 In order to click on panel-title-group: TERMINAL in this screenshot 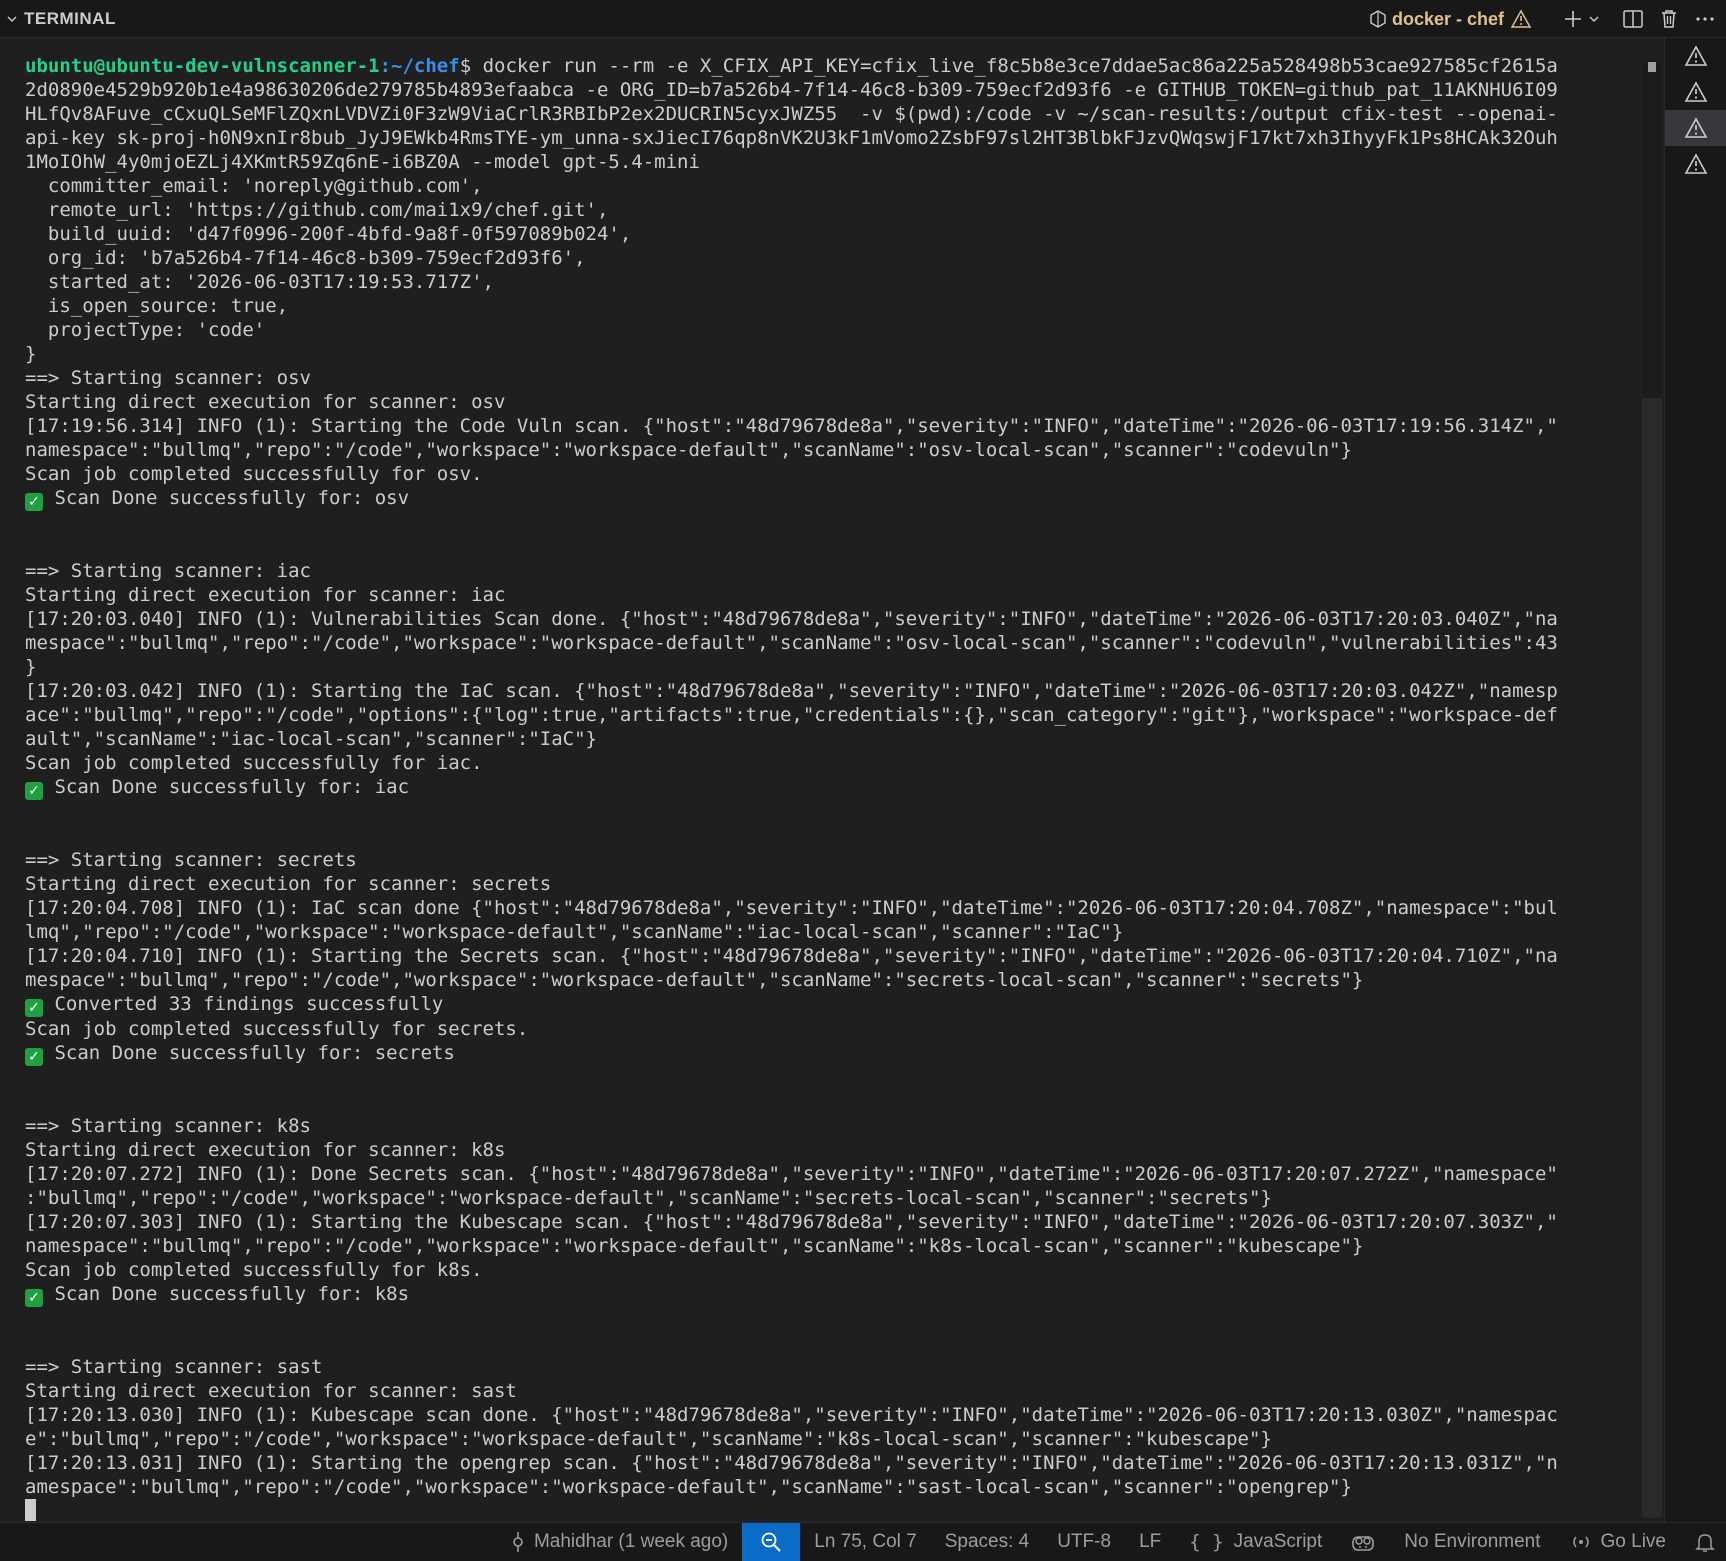, I will do `click(58, 18)`.